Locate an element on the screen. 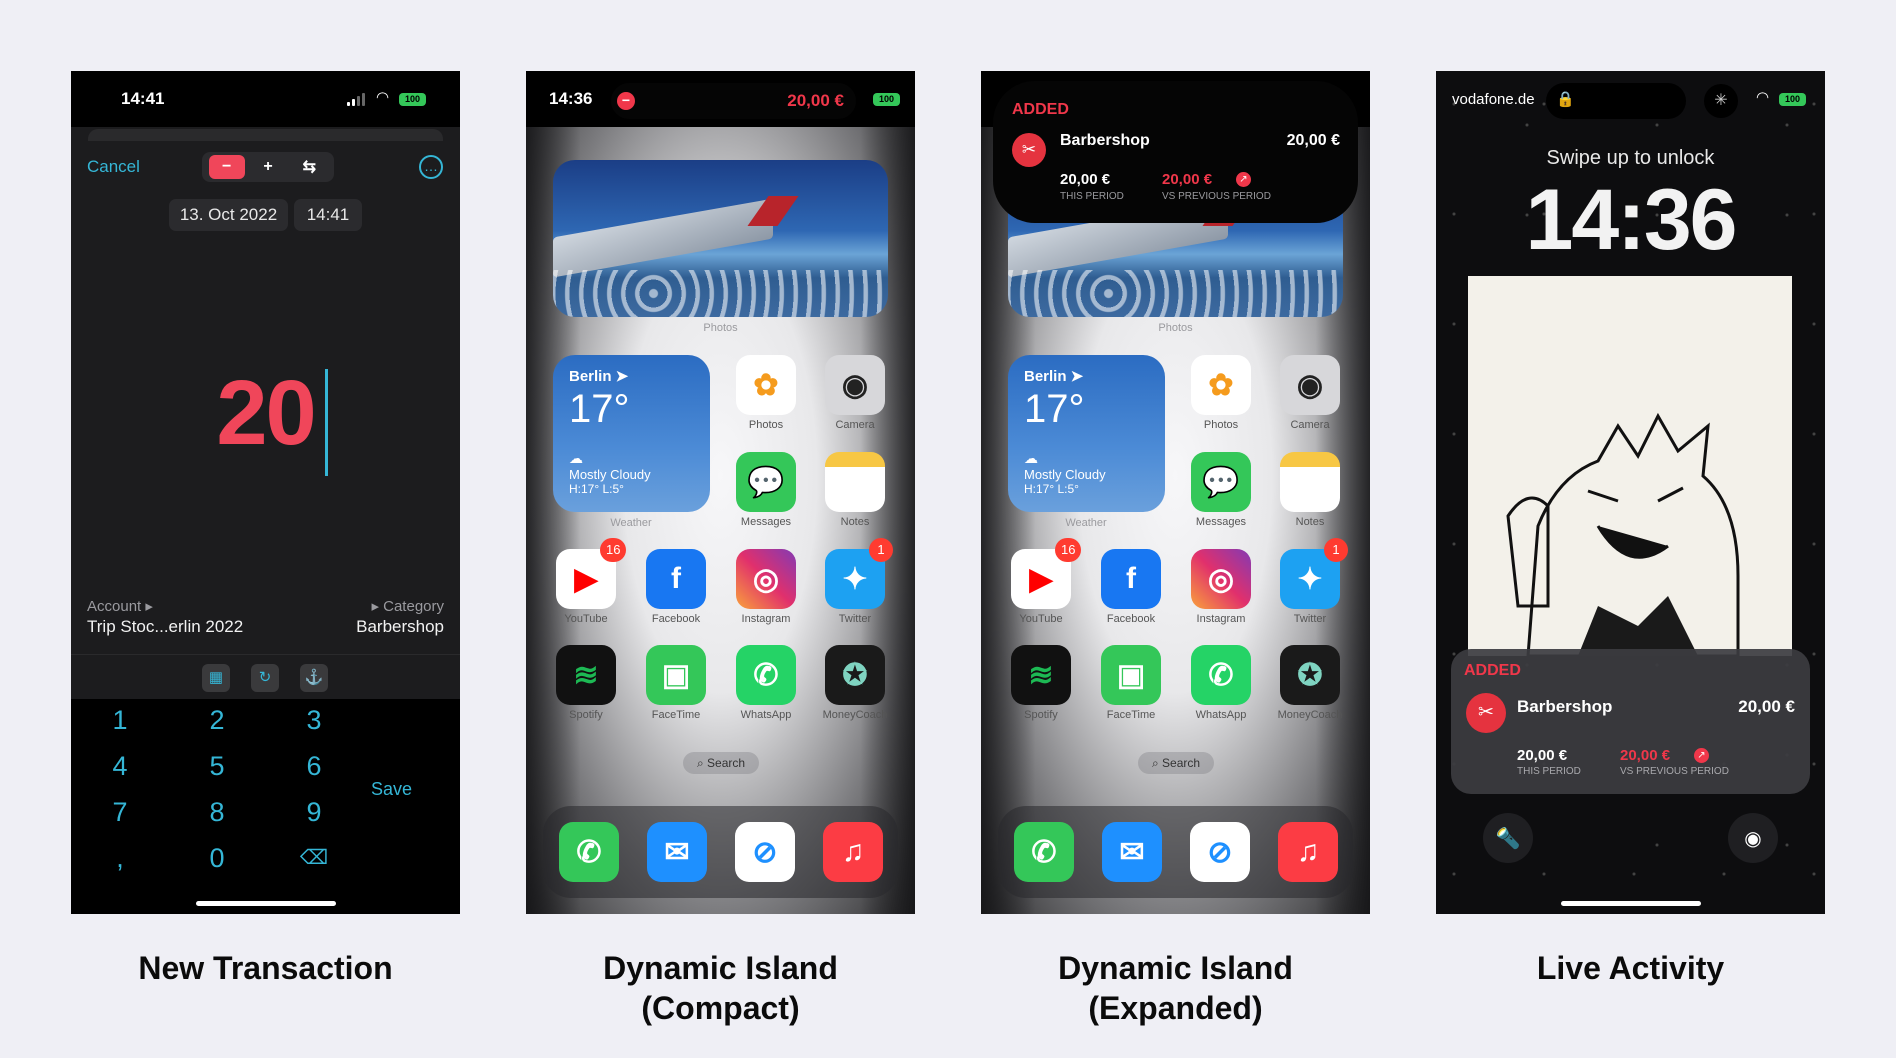 The height and width of the screenshot is (1058, 1896). flashlight-icon: 🔦 is located at coordinates (1508, 838).